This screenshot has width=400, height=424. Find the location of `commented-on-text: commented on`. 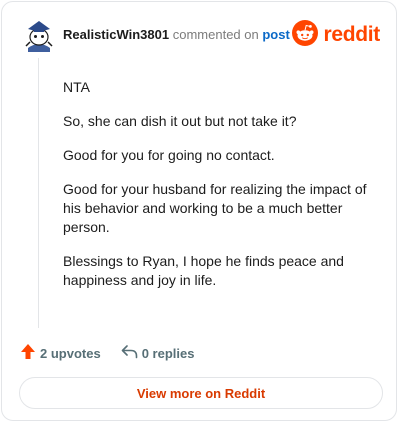

commented-on-text: commented on is located at coordinates (215, 34).